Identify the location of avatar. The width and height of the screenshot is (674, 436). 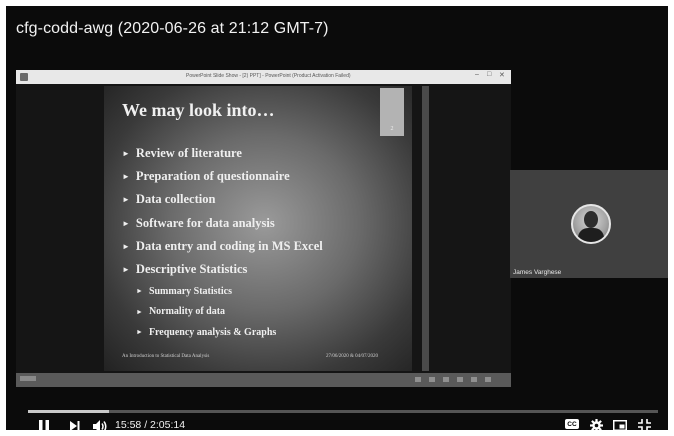
(591, 224).